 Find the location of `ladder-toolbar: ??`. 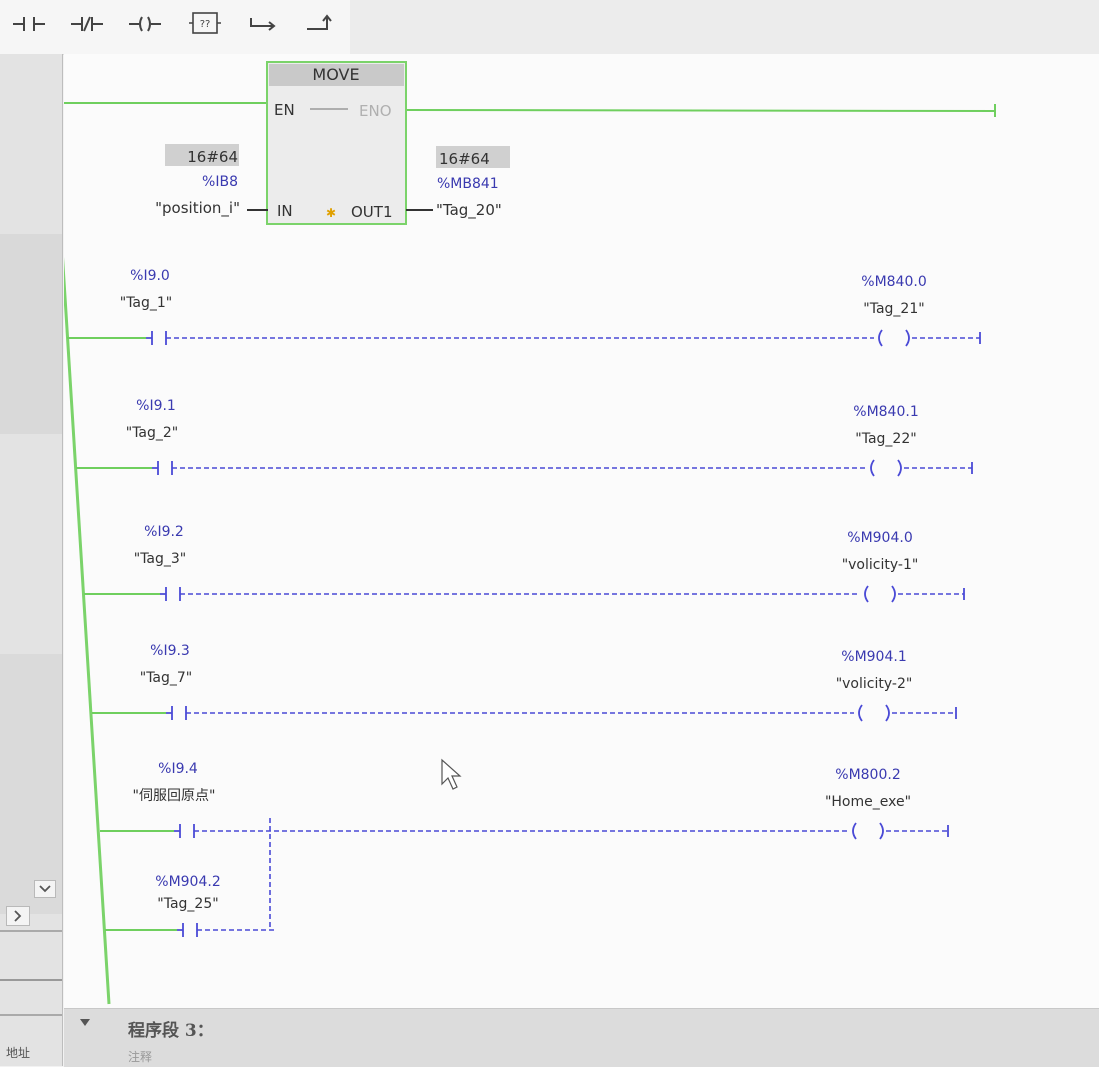

ladder-toolbar: ?? is located at coordinates (549, 27).